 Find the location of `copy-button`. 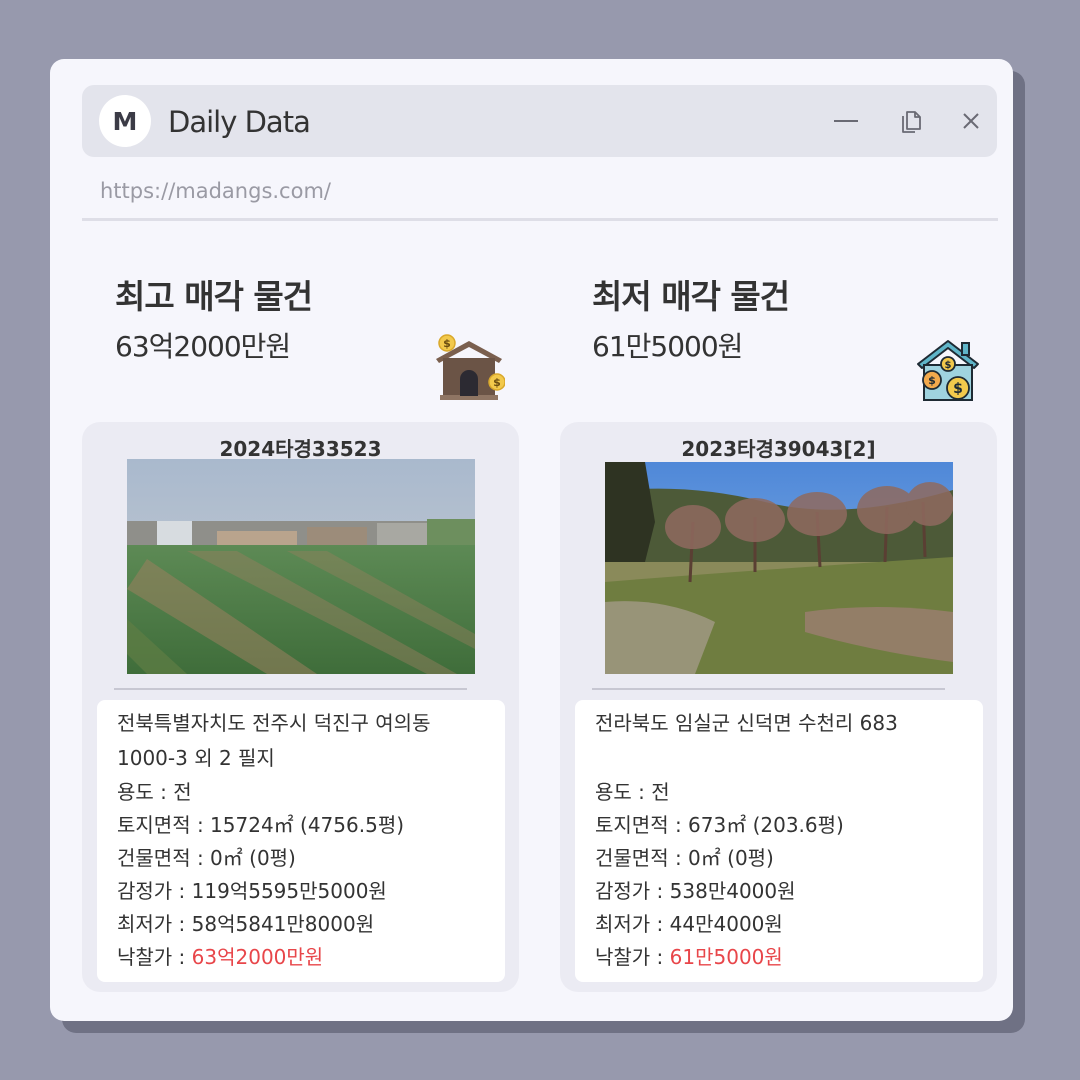

copy-button is located at coordinates (911, 121).